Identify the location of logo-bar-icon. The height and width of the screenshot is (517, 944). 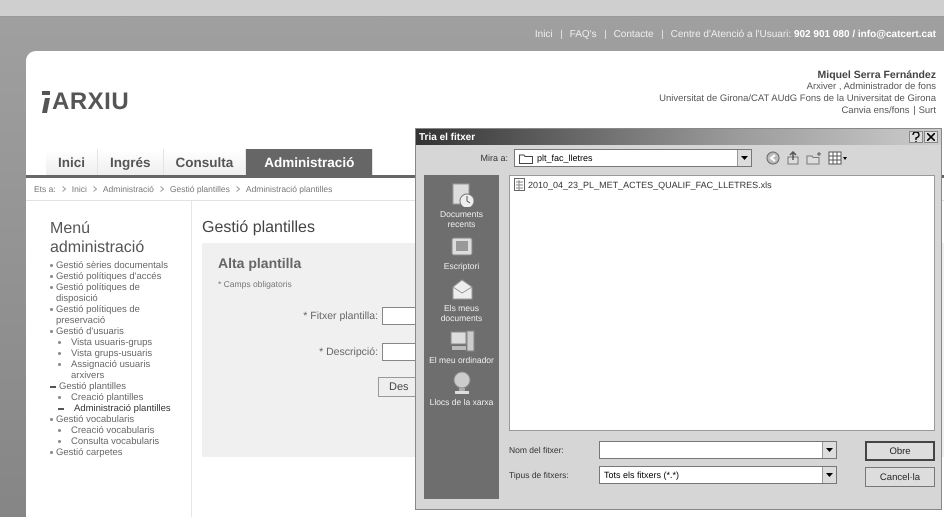
(46, 102).